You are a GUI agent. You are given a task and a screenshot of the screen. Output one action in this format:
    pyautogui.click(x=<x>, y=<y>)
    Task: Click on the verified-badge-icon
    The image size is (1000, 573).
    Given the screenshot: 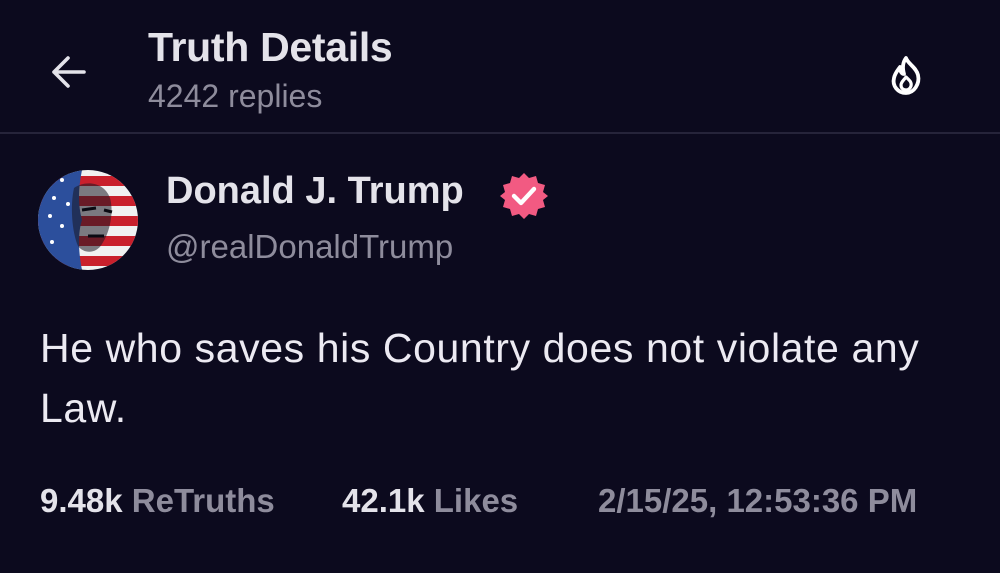 What is the action you would take?
    pyautogui.click(x=524, y=196)
    